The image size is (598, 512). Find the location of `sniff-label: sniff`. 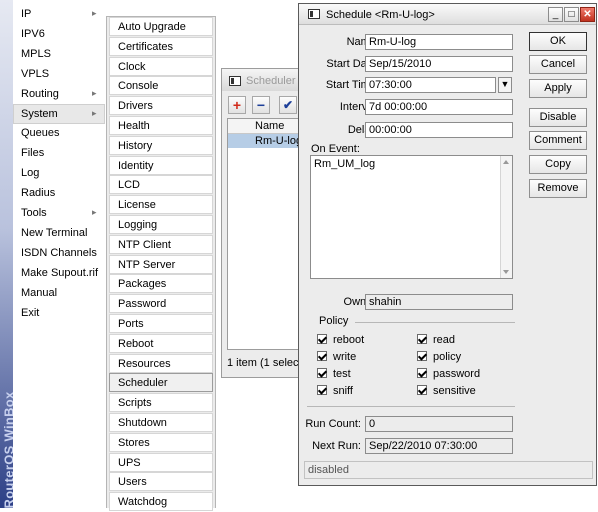

sniff-label: sniff is located at coordinates (343, 391).